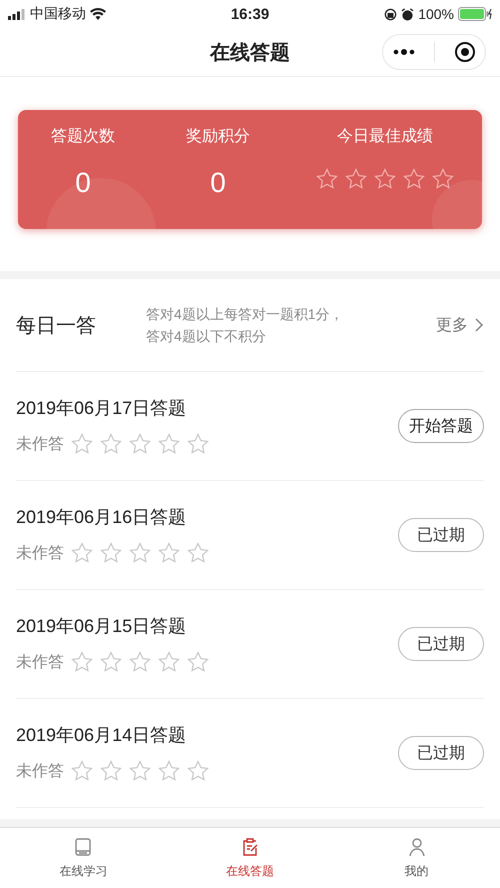 This screenshot has width=500, height=888. What do you see at coordinates (83, 846) in the screenshot?
I see `book-icon` at bounding box center [83, 846].